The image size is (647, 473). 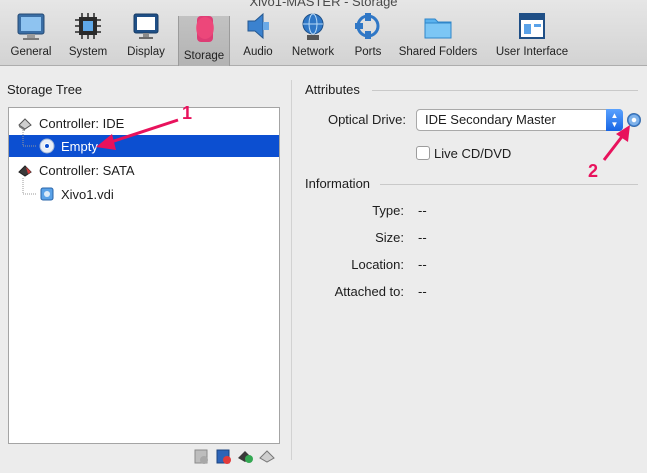 What do you see at coordinates (363, 139) in the screenshot?
I see `annotation-arrows` at bounding box center [363, 139].